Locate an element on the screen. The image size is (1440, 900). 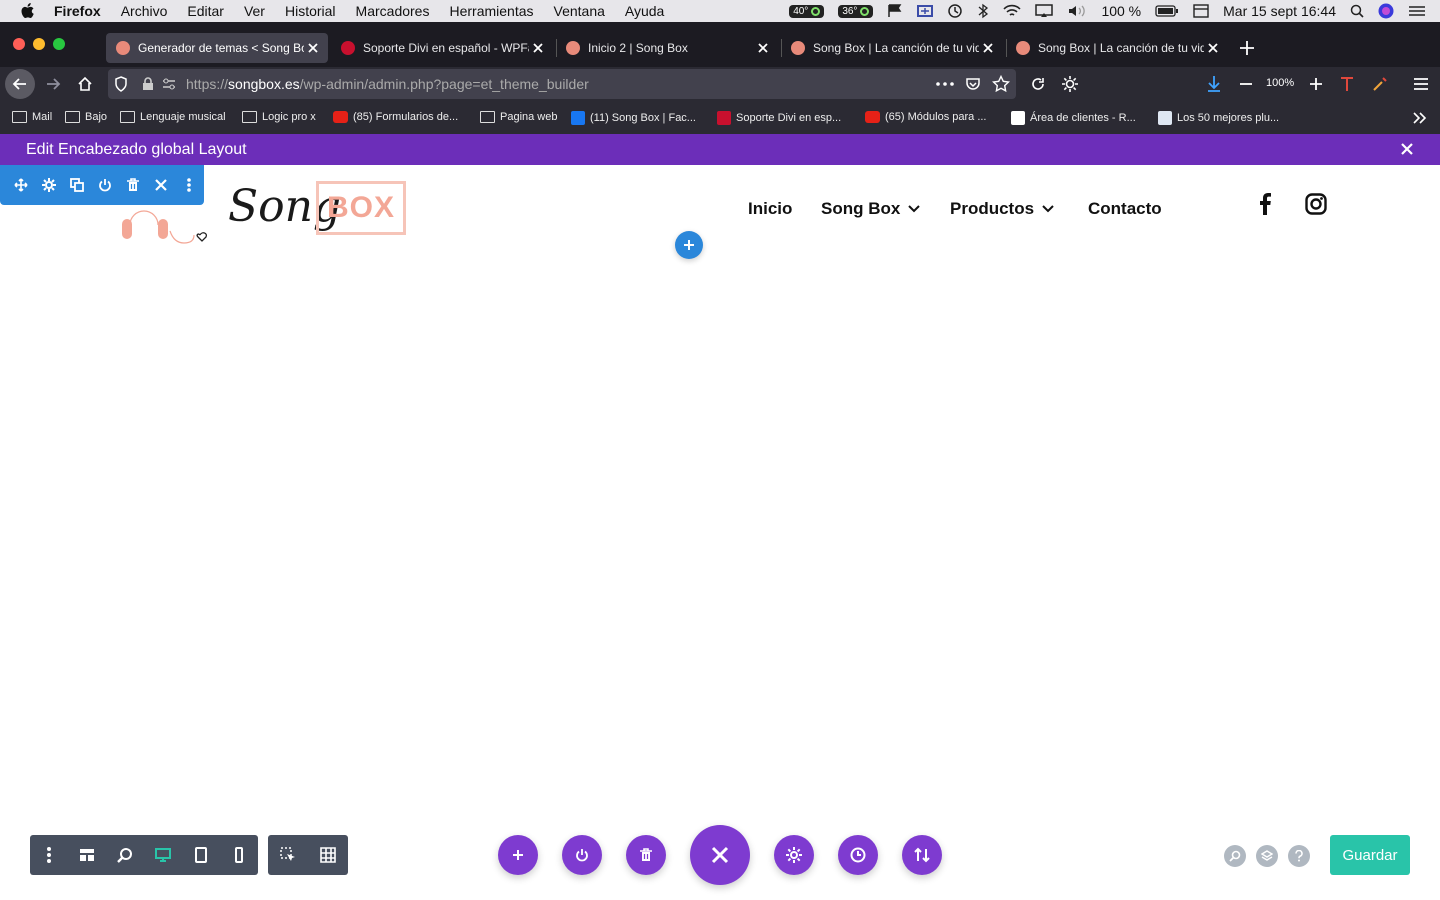
flag-icon is located at coordinates (895, 11).